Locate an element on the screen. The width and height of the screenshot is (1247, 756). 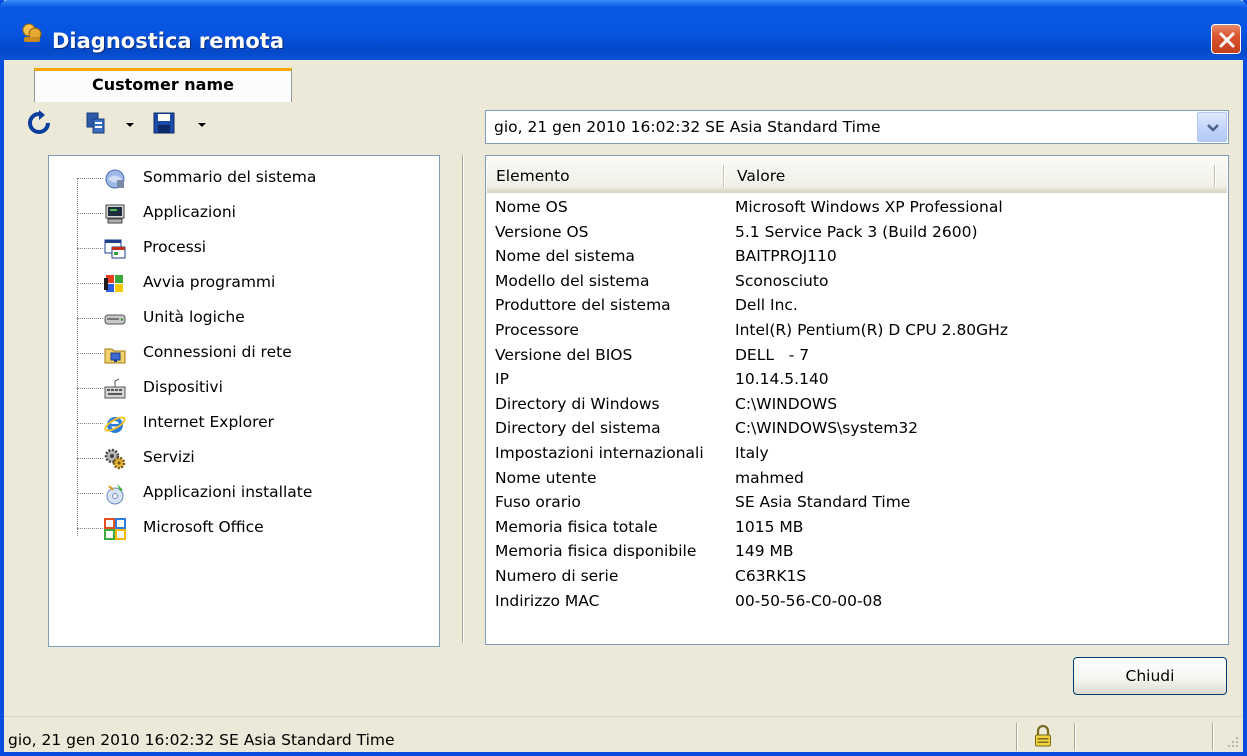
devices-icon is located at coordinates (115, 388).